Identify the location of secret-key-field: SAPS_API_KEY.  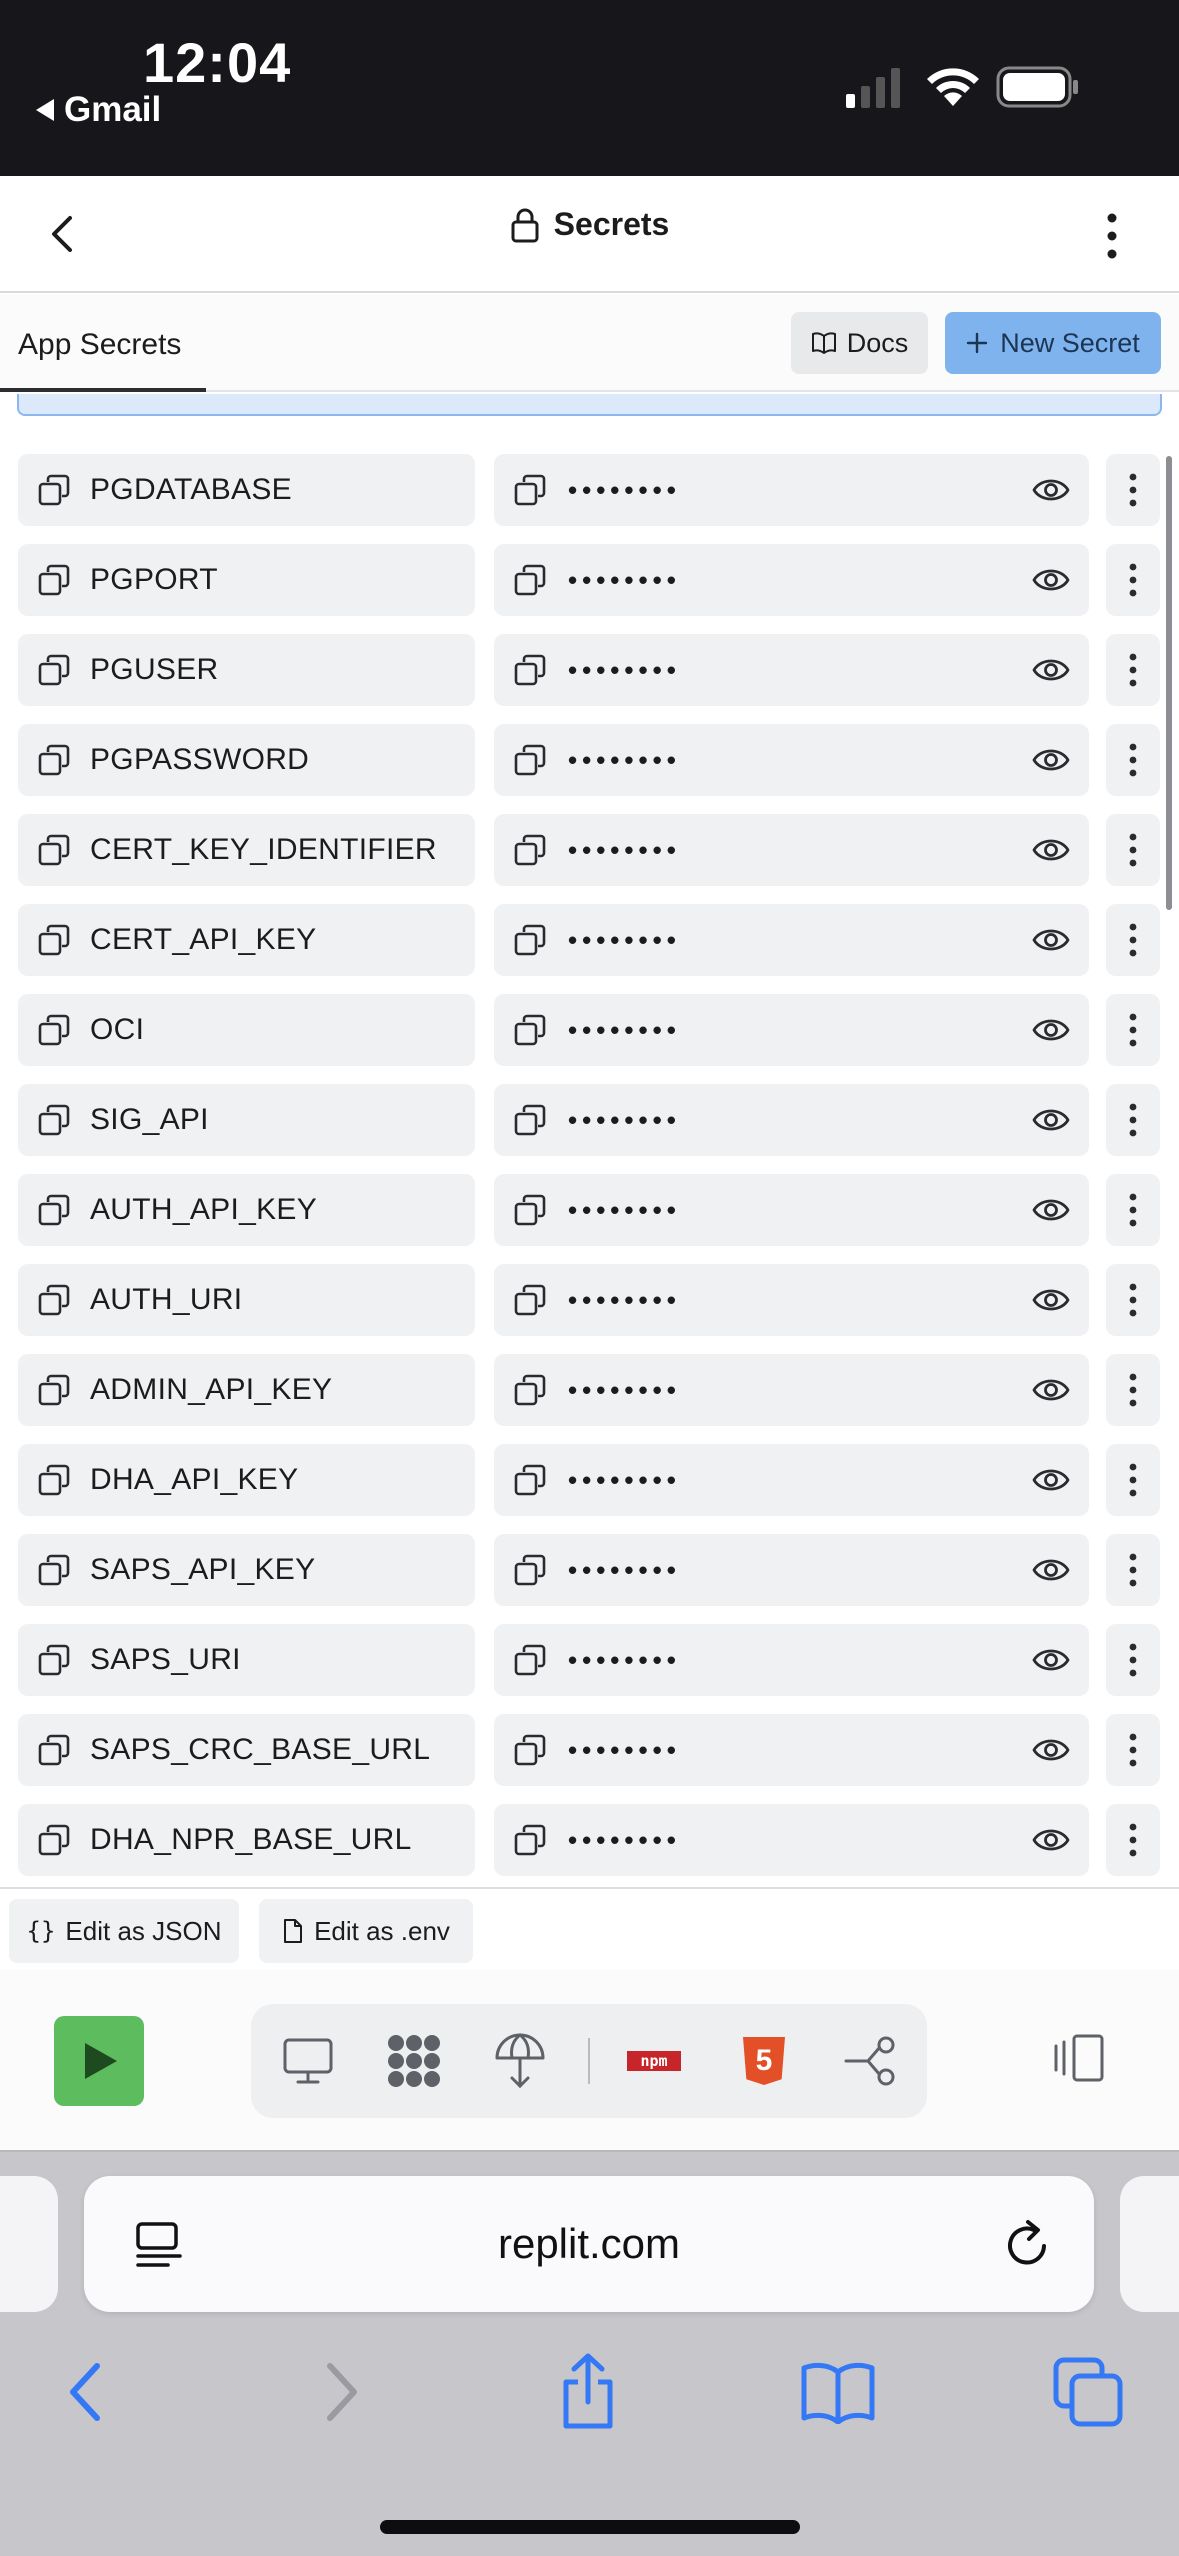
(246, 1570).